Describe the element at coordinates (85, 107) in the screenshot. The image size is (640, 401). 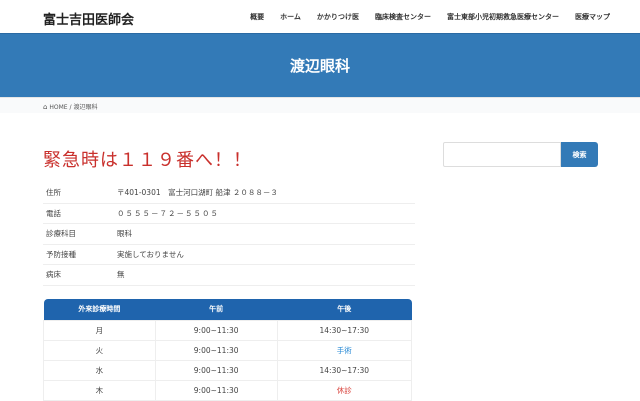
I see `breadcrumb-current: 渡辺眼科` at that location.